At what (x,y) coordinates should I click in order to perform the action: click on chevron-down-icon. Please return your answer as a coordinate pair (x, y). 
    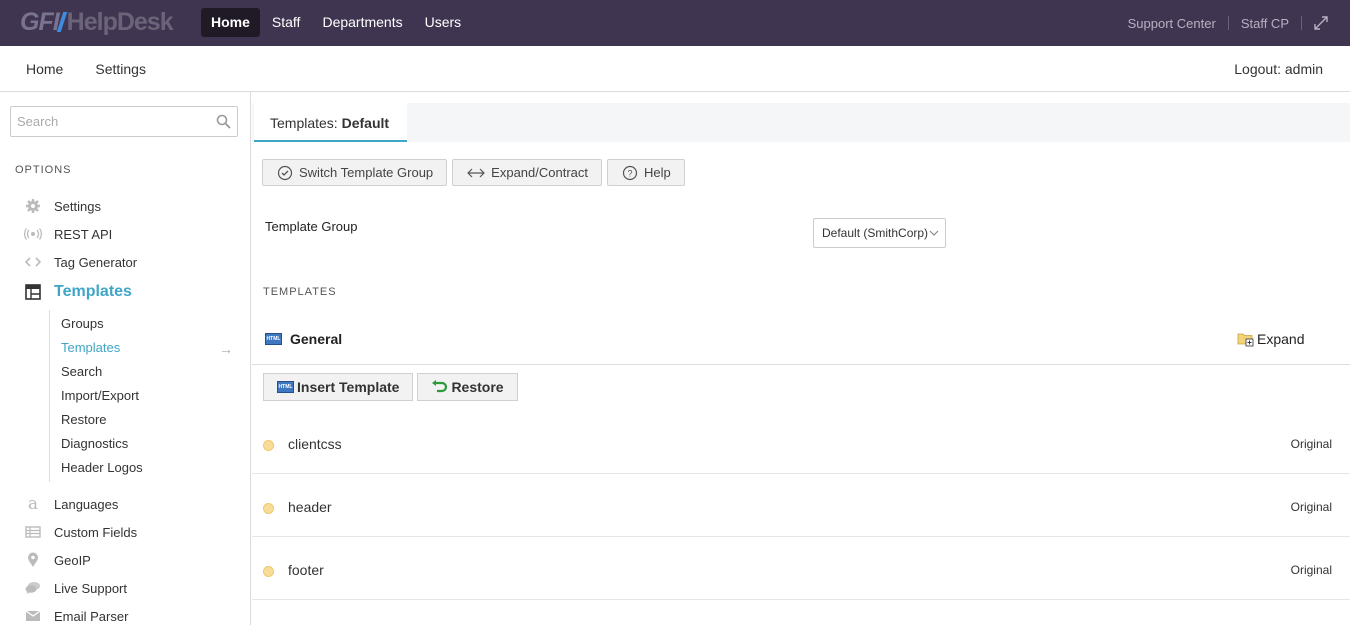
    Looking at the image, I should click on (934, 233).